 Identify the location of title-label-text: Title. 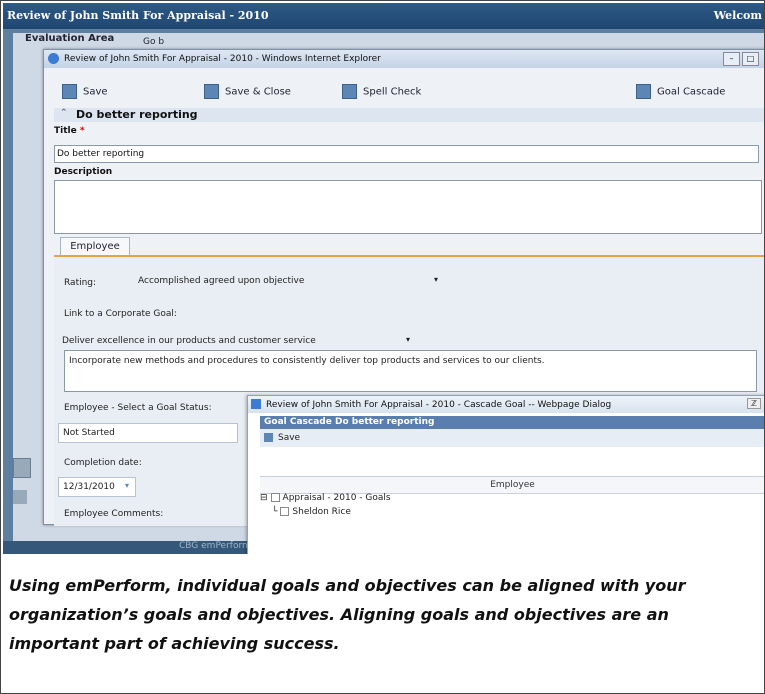
(65, 131).